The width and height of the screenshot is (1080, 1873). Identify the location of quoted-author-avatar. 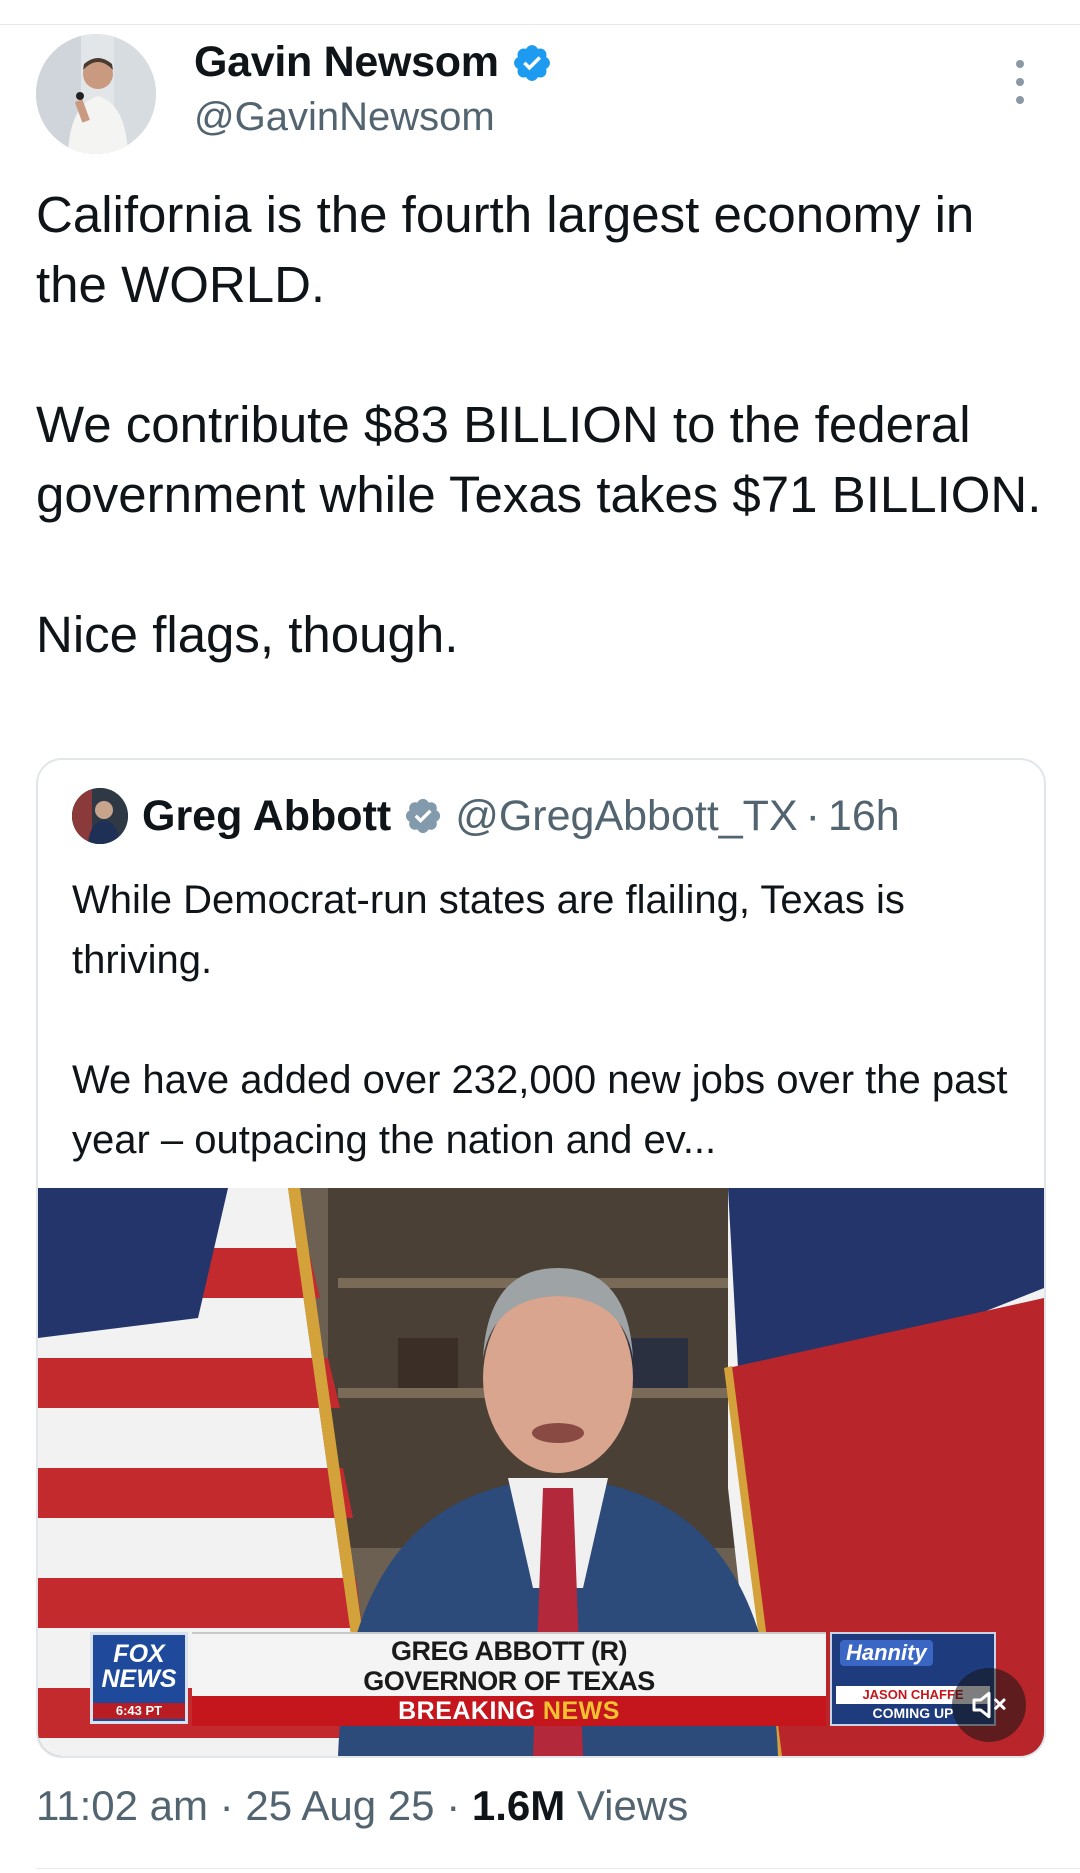
(100, 816).